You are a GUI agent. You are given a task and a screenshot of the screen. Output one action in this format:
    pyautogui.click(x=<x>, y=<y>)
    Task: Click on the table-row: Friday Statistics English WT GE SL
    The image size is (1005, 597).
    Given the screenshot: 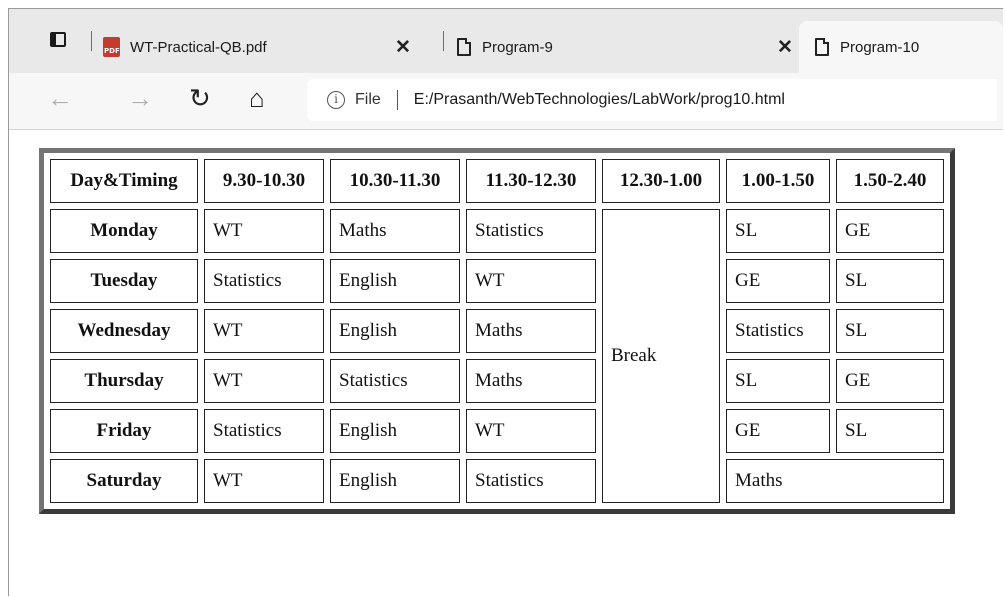 What is the action you would take?
    pyautogui.click(x=497, y=431)
    